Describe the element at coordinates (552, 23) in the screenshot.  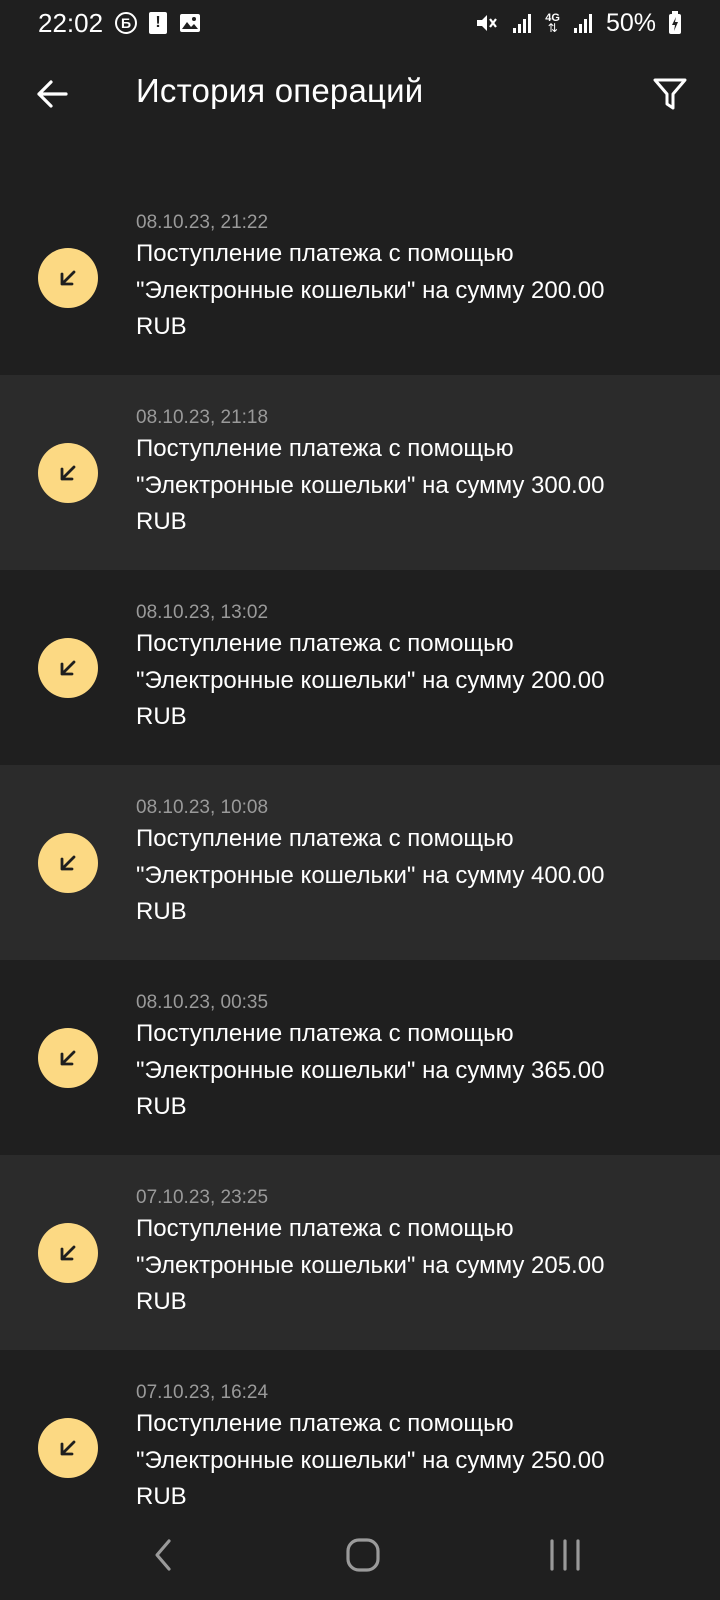
I see `signal-4g-icon: 4G ⇅` at that location.